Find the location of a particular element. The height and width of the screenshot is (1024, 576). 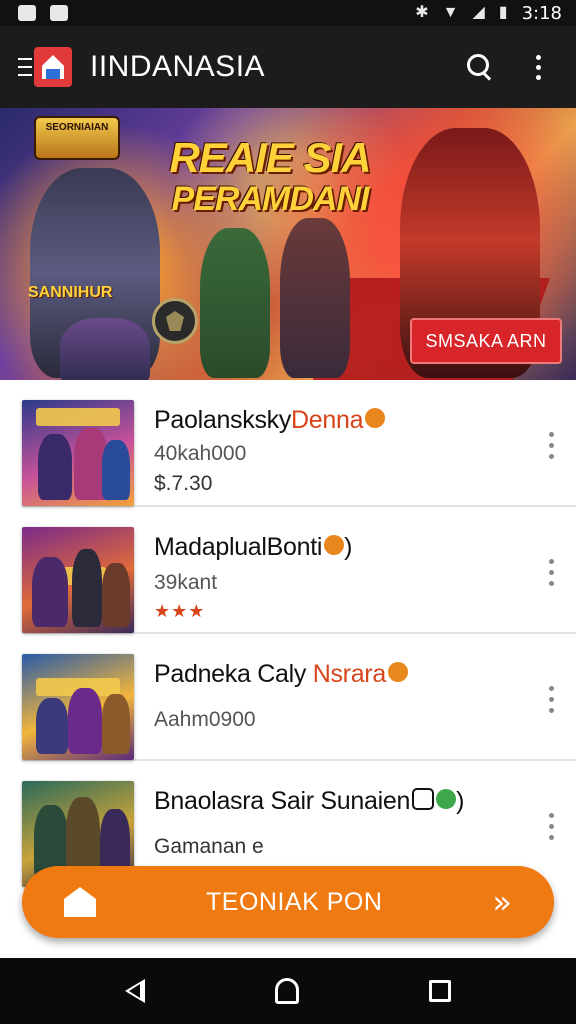

banner-subtitle: SANNIHUR is located at coordinates (70, 292).